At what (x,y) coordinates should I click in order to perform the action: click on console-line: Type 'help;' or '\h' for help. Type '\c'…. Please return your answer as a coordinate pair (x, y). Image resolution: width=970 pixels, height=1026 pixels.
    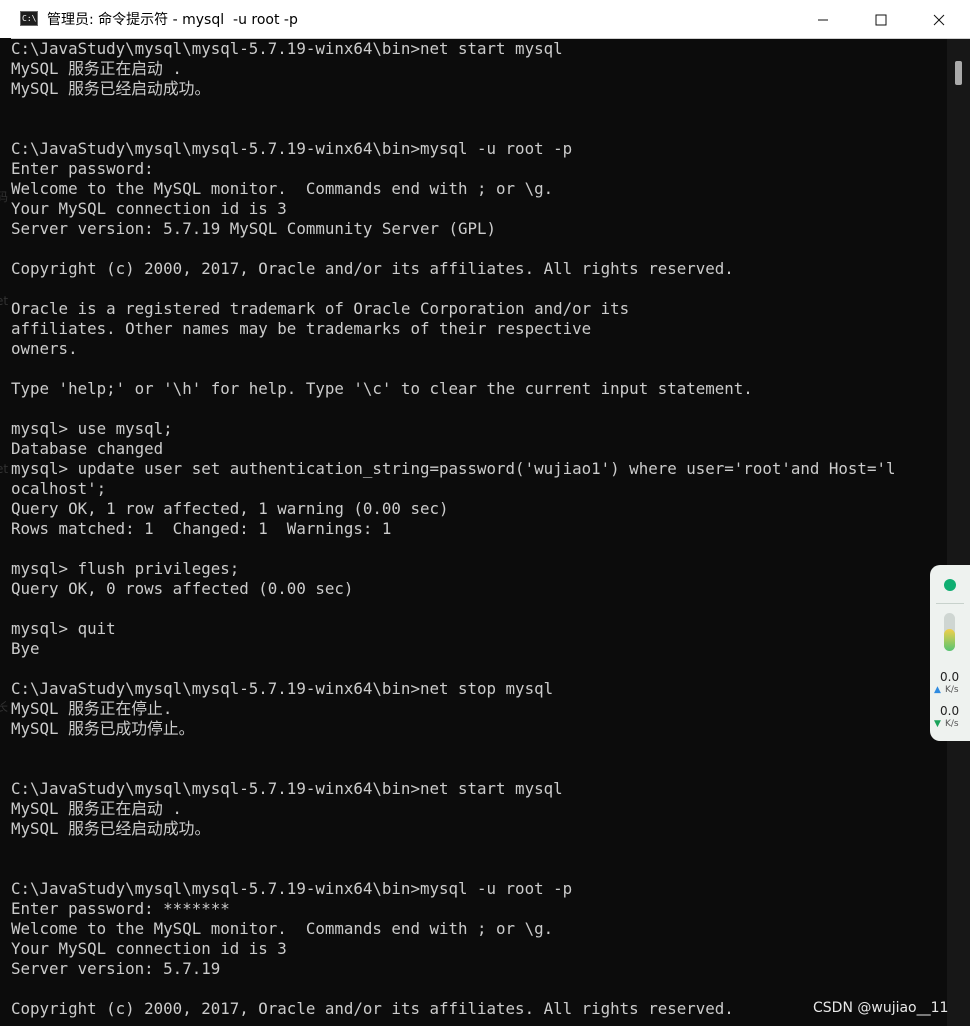
    Looking at the image, I should click on (382, 388).